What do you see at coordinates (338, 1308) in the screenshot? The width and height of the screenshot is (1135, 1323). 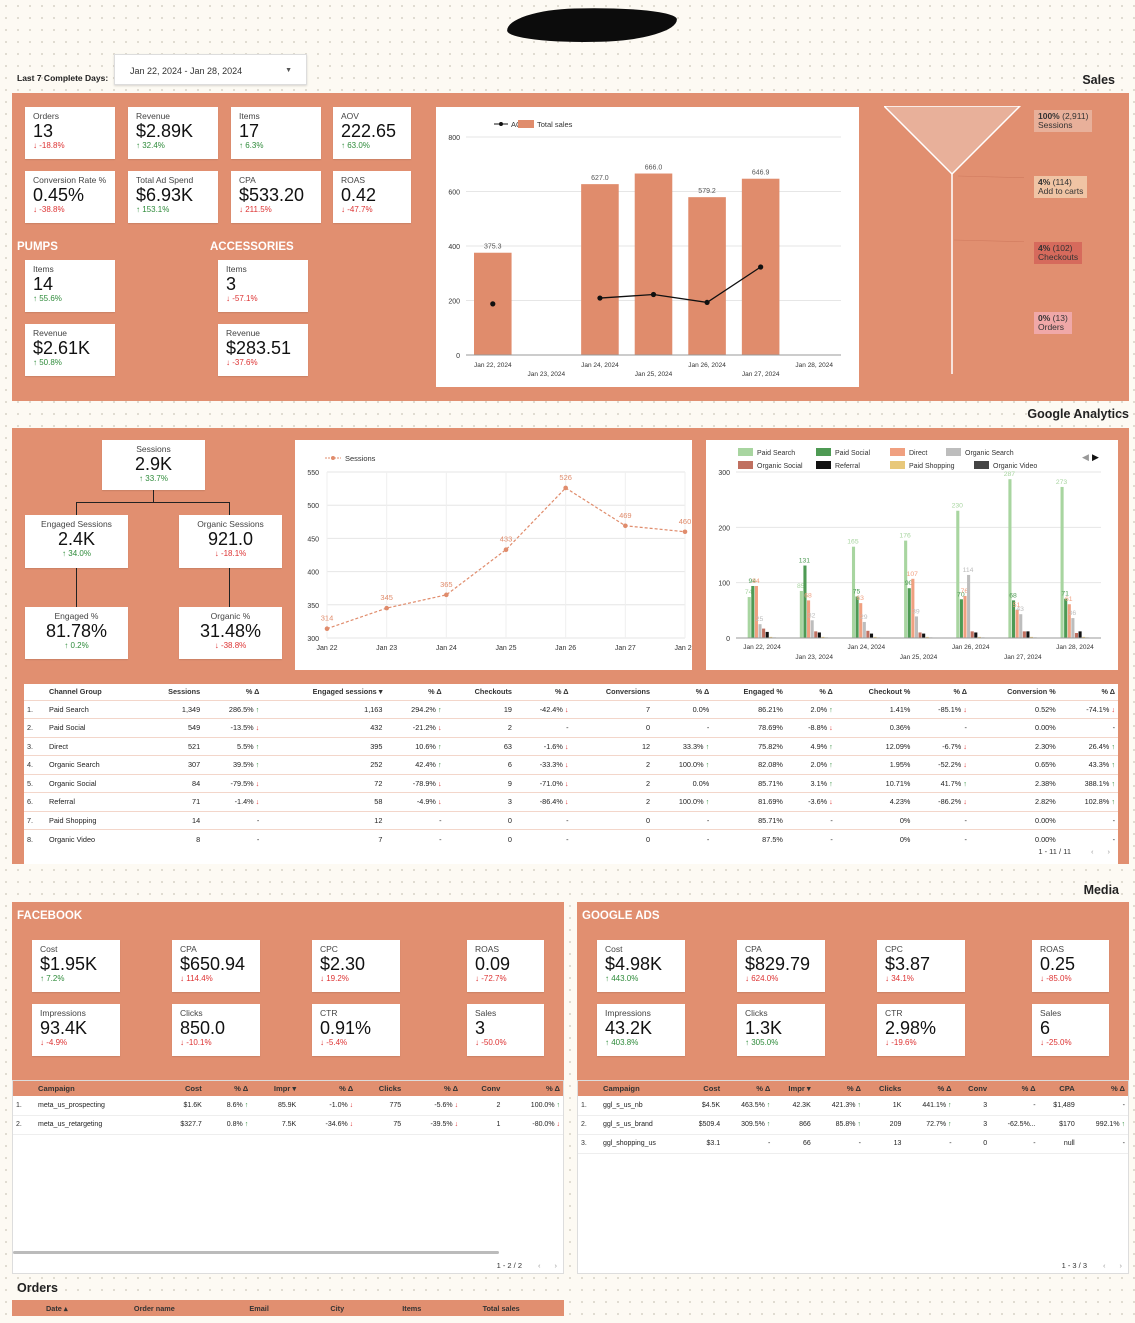 I see `orders-column-header: City` at bounding box center [338, 1308].